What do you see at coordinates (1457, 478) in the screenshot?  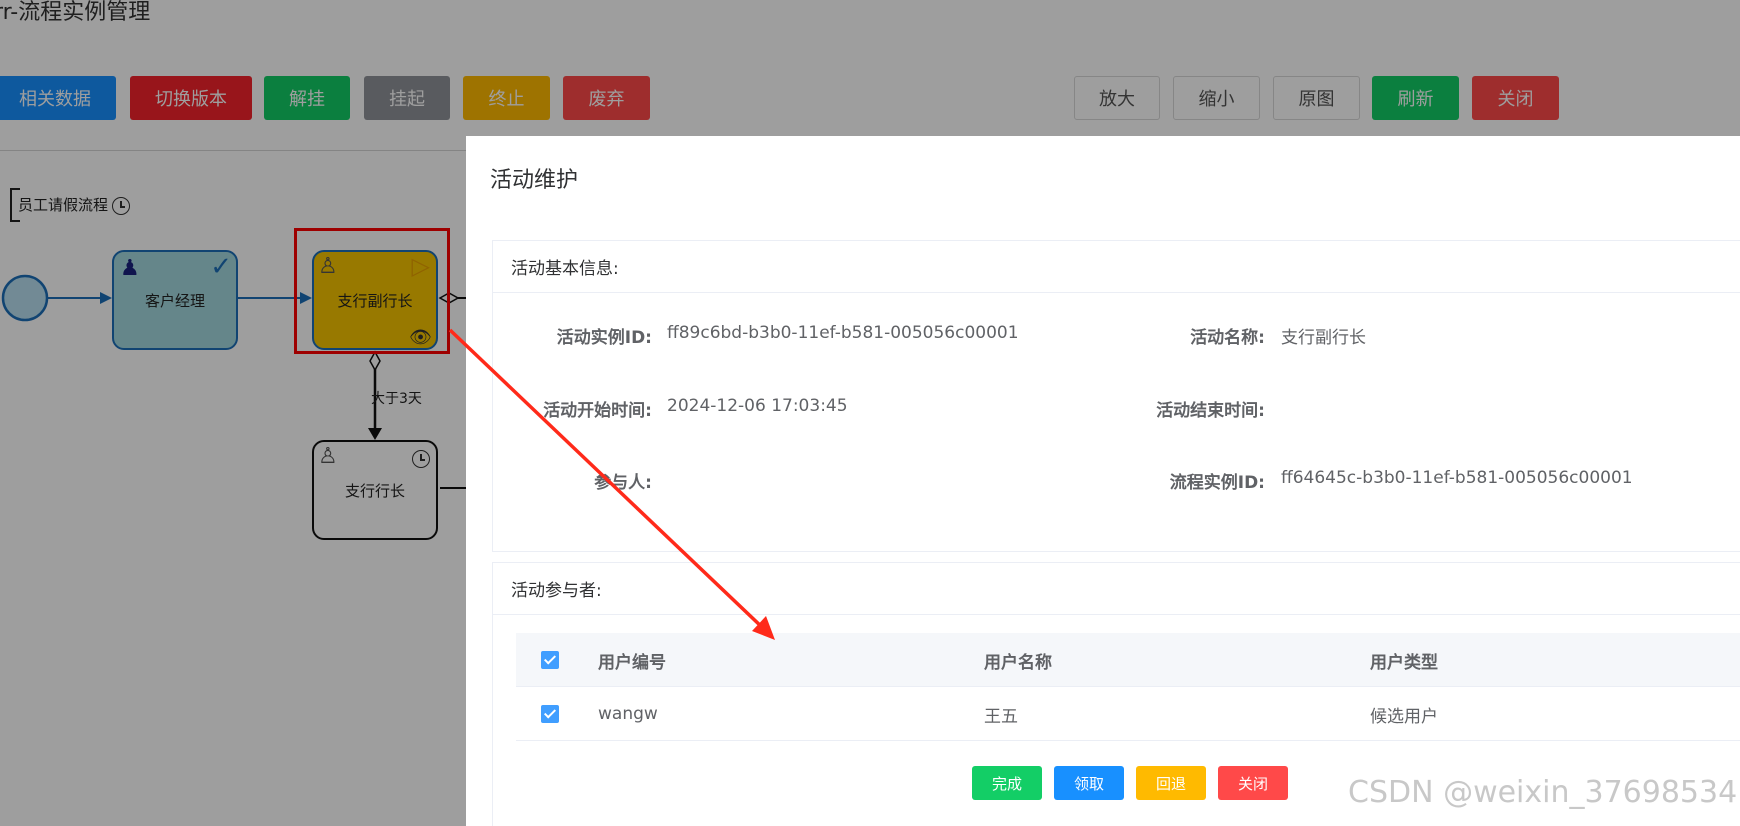 I see `process-instance-id-value: ff64645c-b3b0-11ef-b581-005056c00001` at bounding box center [1457, 478].